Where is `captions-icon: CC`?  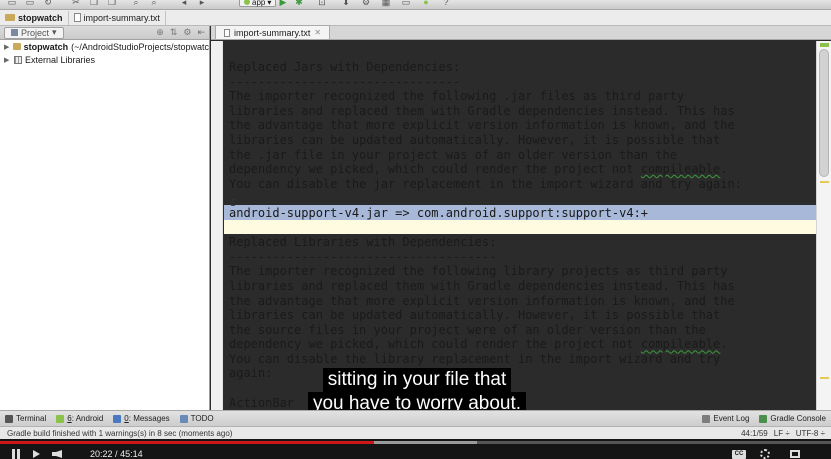
captions-icon: CC is located at coordinates (739, 454).